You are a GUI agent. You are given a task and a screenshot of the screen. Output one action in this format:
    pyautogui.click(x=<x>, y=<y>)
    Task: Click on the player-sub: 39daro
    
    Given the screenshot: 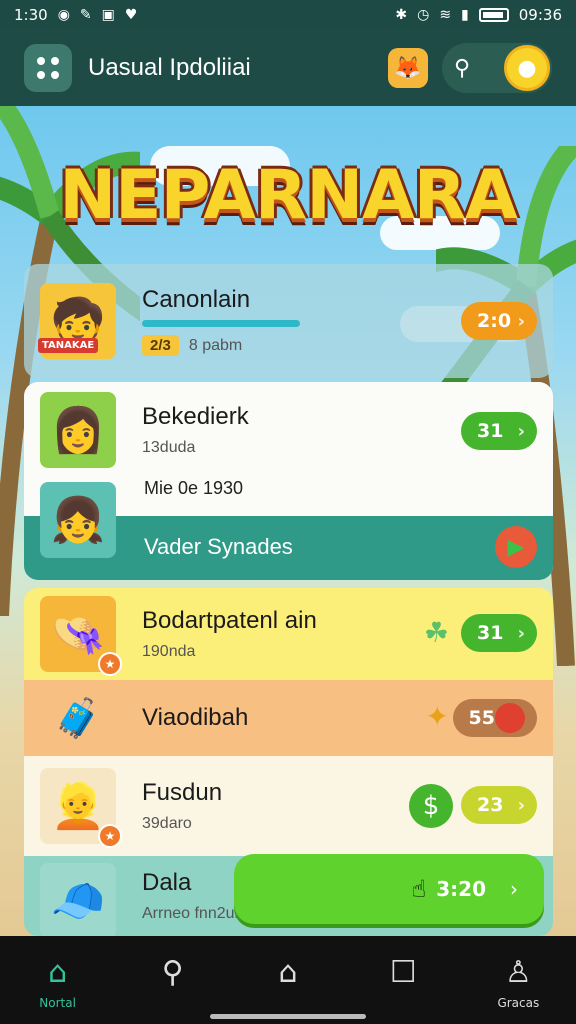 What is the action you would take?
    pyautogui.click(x=167, y=823)
    